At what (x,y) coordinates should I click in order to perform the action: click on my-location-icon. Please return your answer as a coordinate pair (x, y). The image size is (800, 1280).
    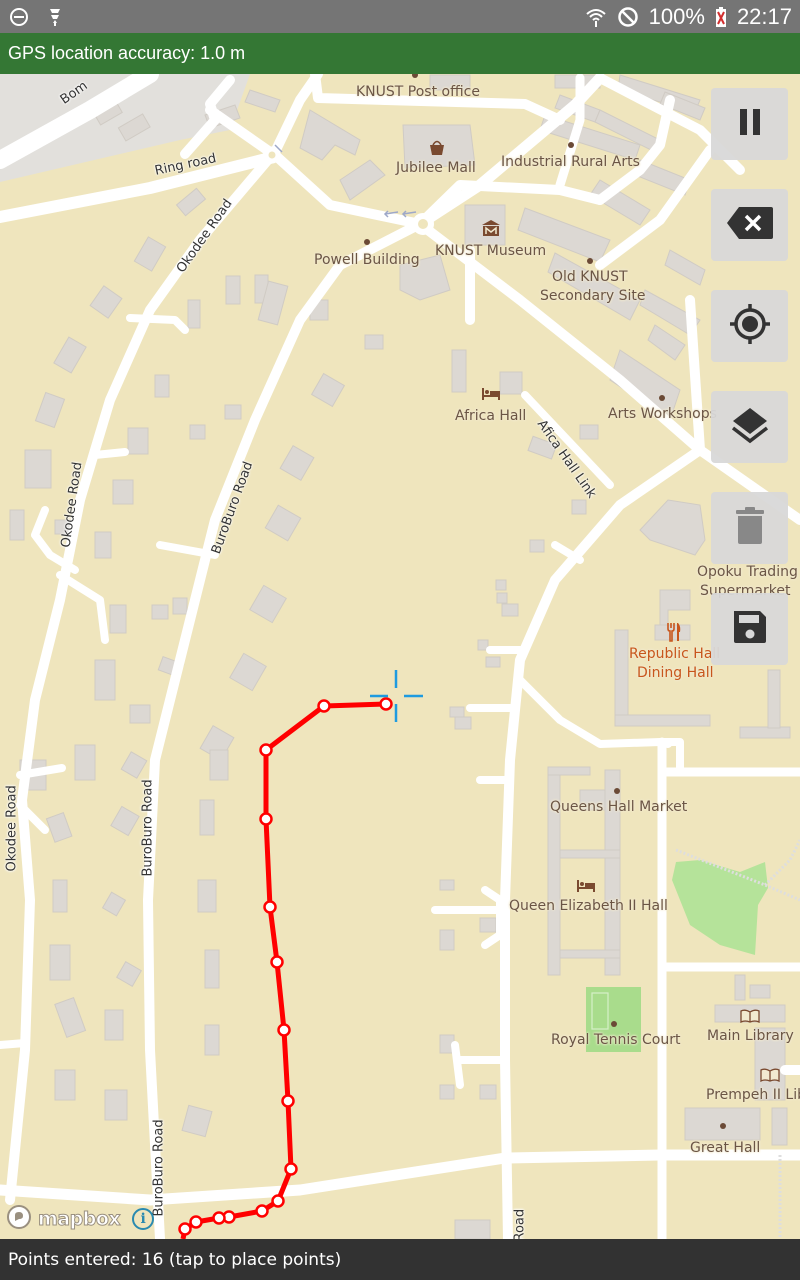
    Looking at the image, I should click on (750, 326).